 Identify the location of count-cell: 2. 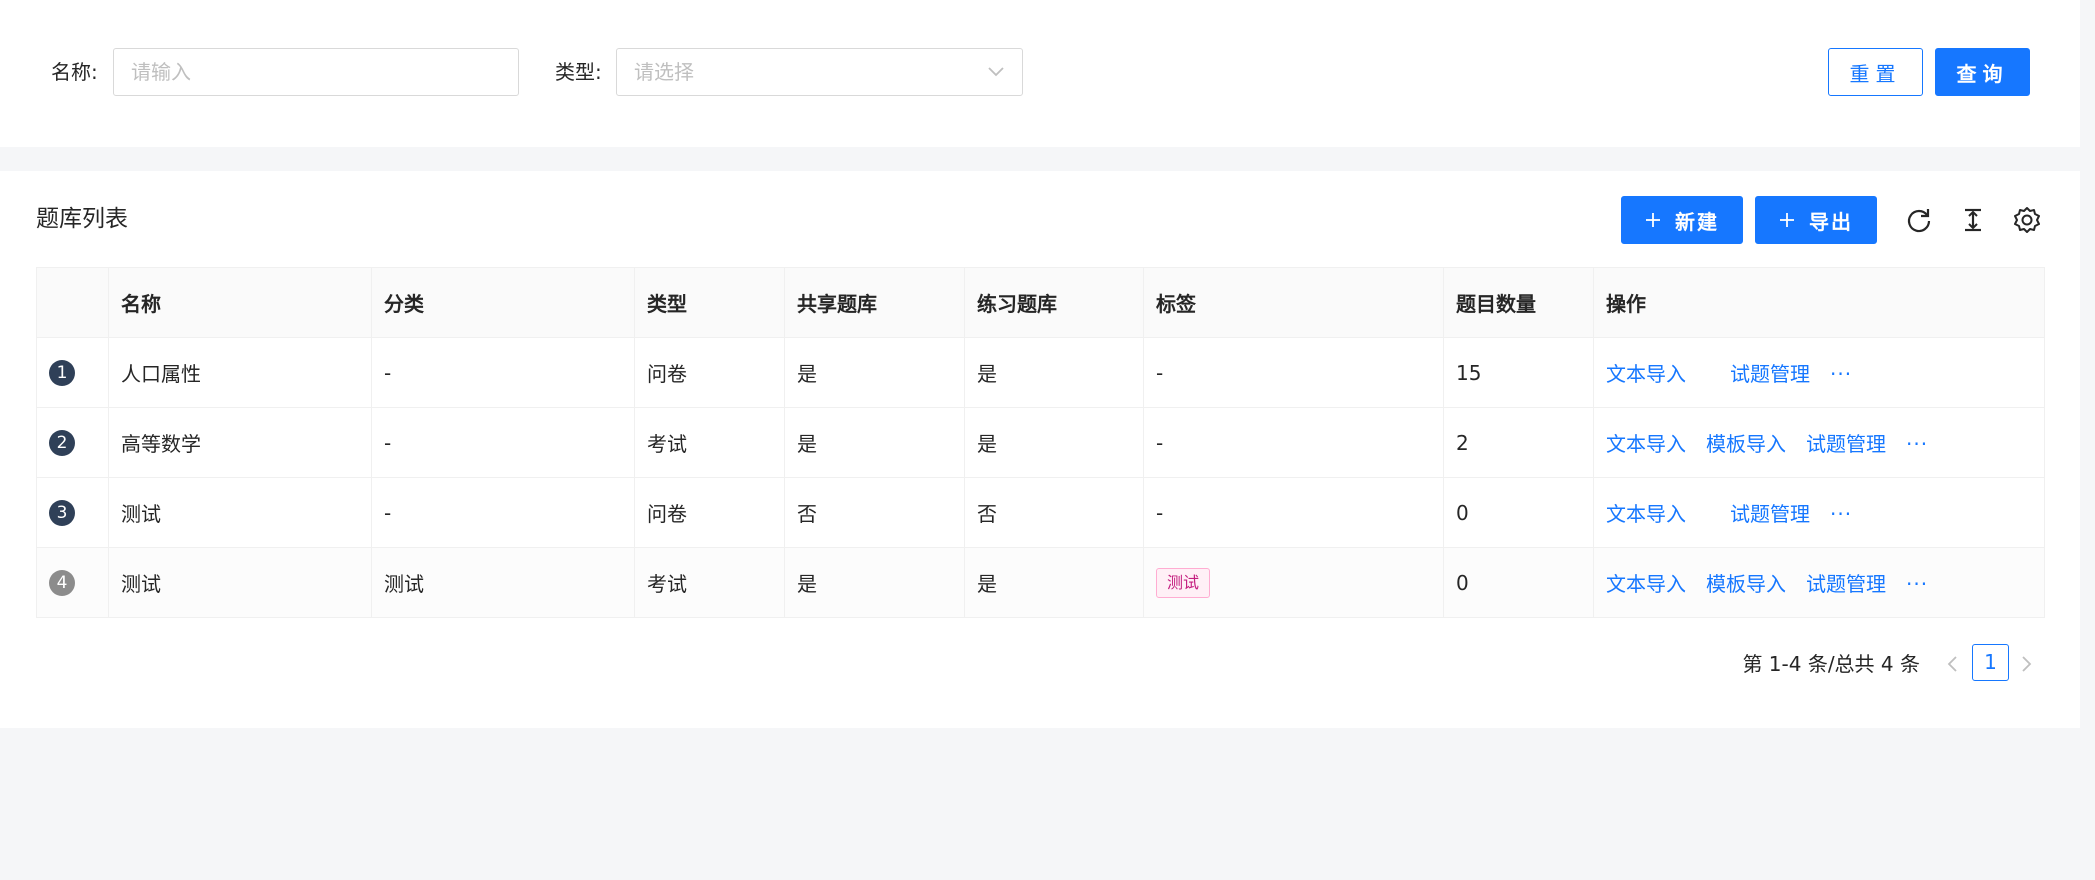
(1518, 442).